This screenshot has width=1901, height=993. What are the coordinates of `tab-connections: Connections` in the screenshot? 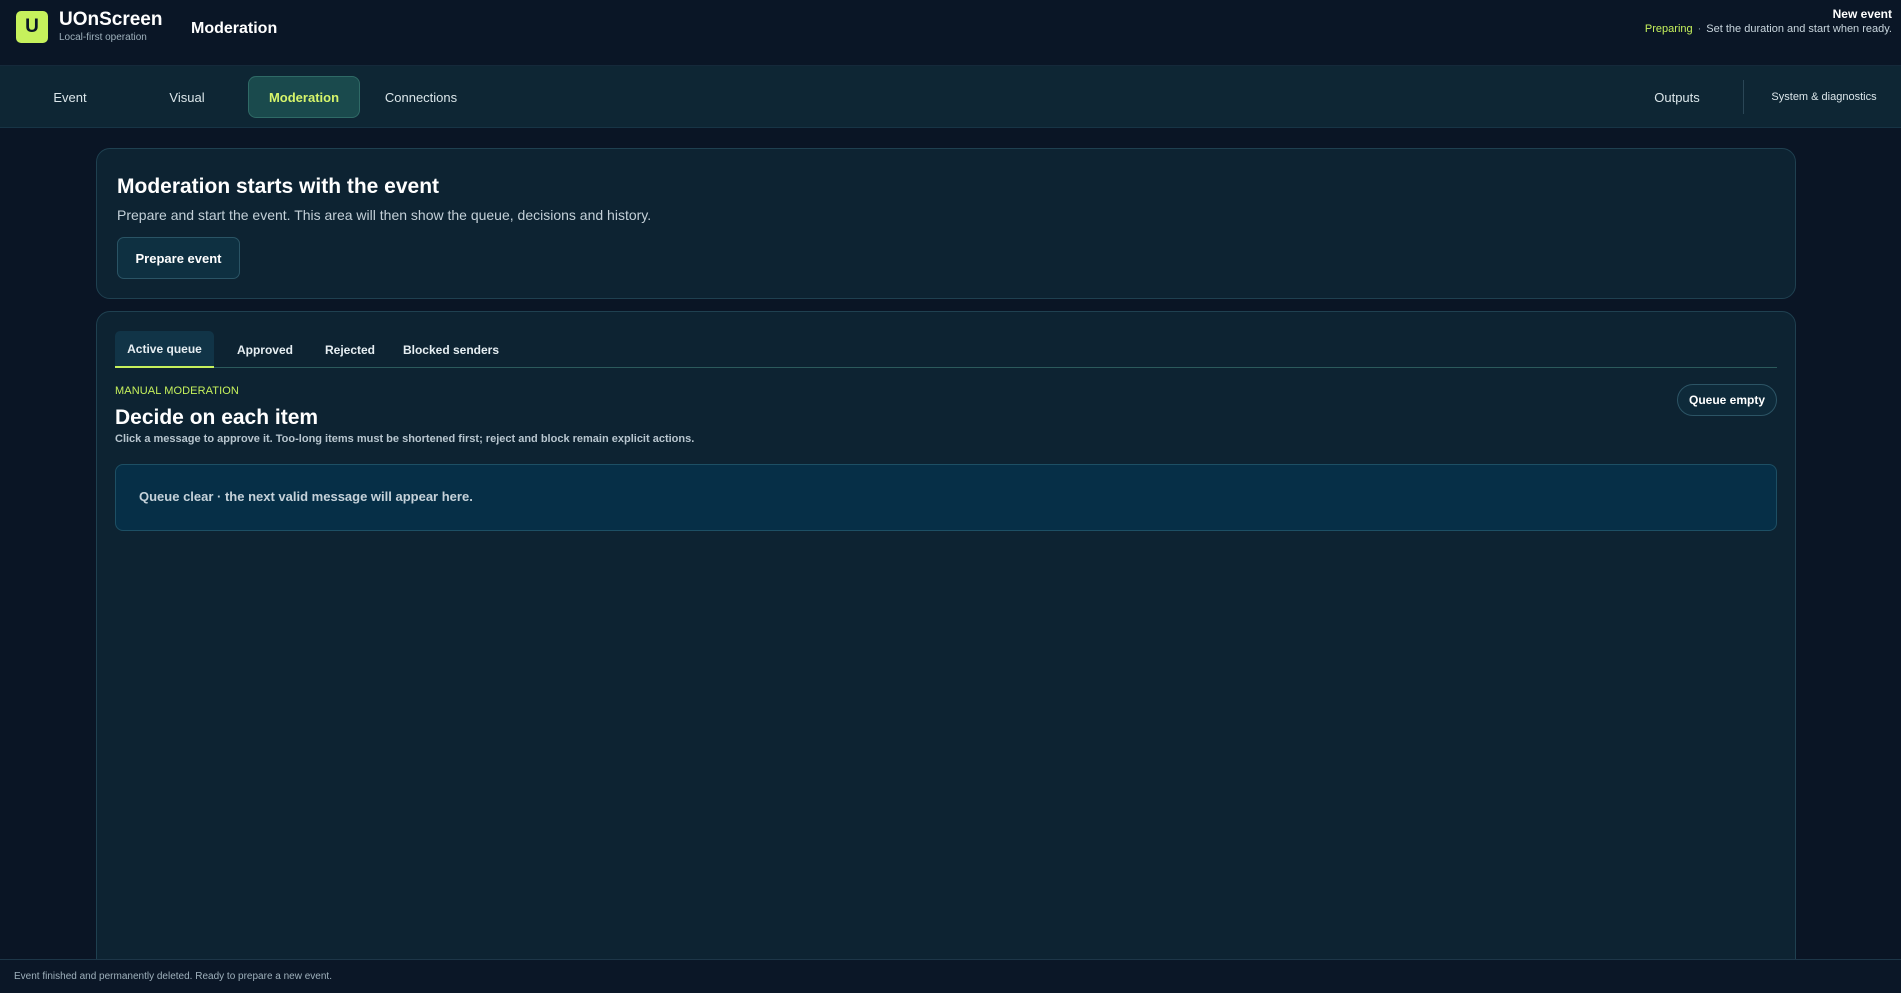 It's located at (421, 97).